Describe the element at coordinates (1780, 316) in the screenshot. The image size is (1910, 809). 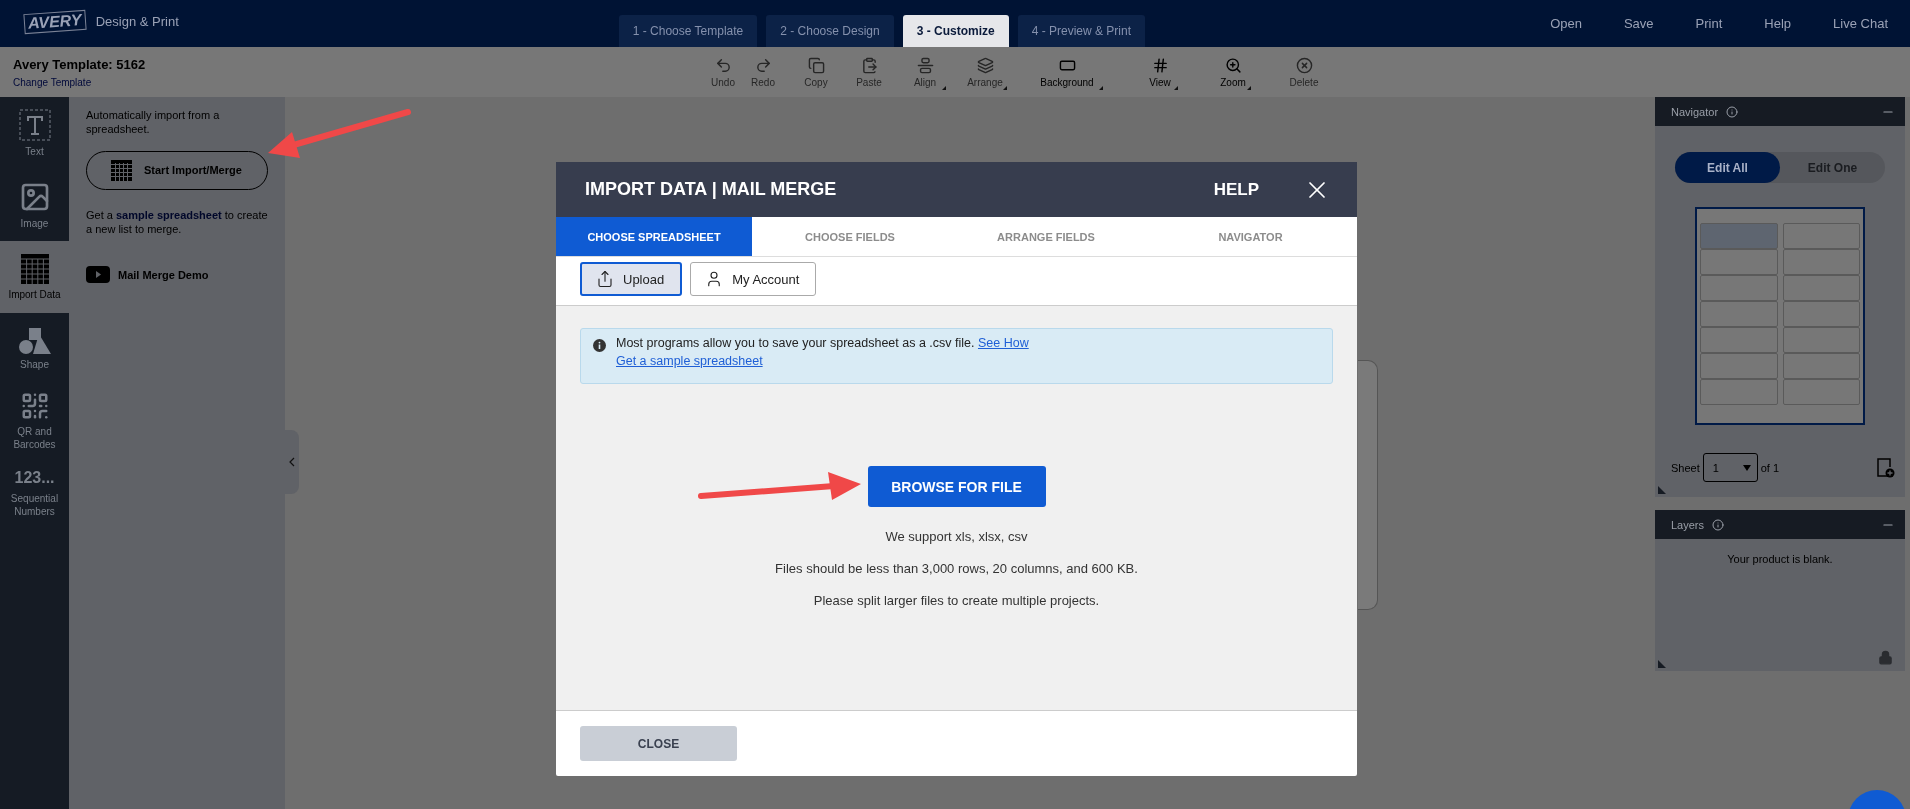
I see `sheet-preview` at that location.